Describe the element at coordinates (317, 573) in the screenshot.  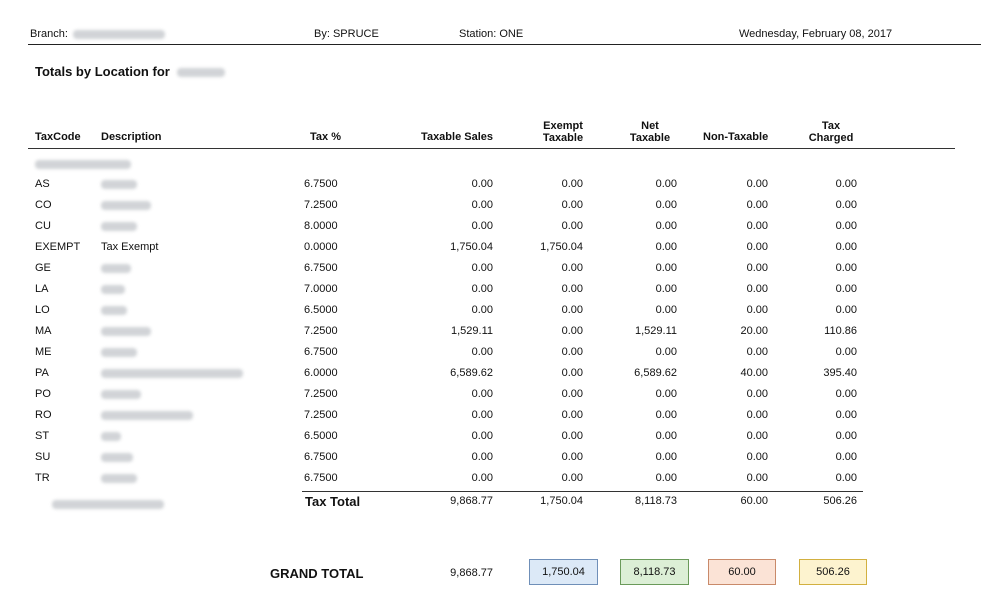
I see `grand-total-label: GRAND TOTAL` at that location.